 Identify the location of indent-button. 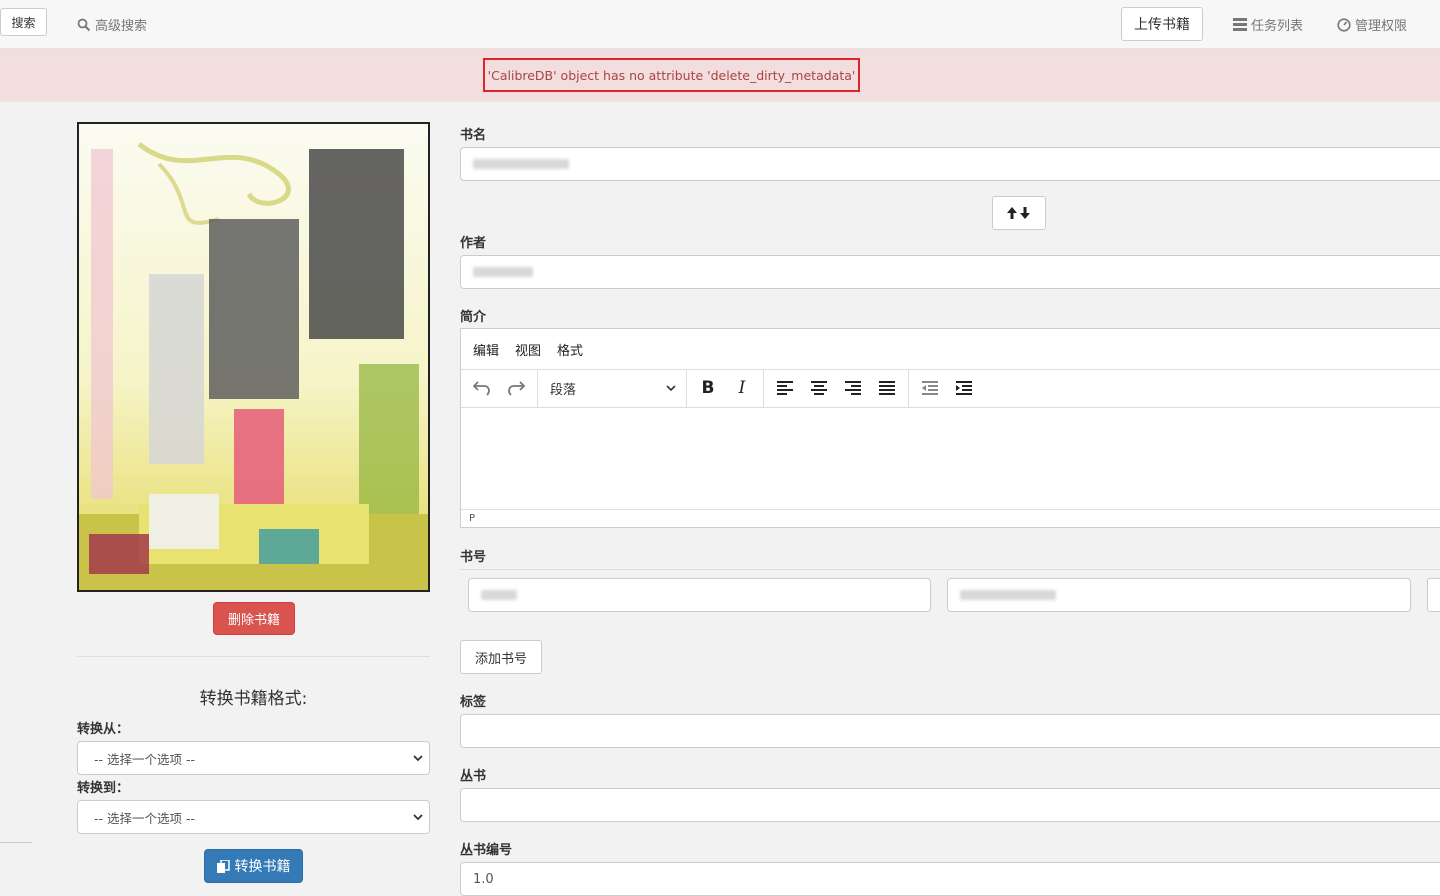
(964, 388).